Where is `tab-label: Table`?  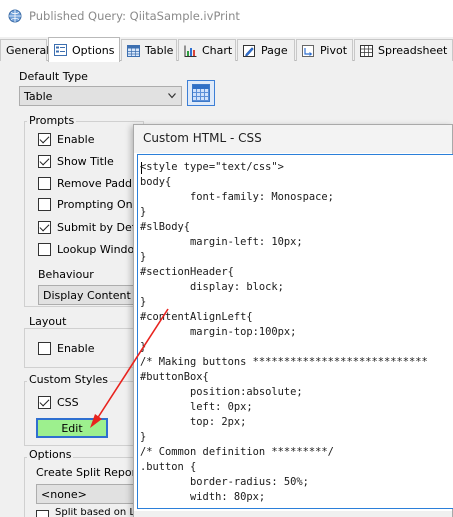 tab-label: Table is located at coordinates (159, 50).